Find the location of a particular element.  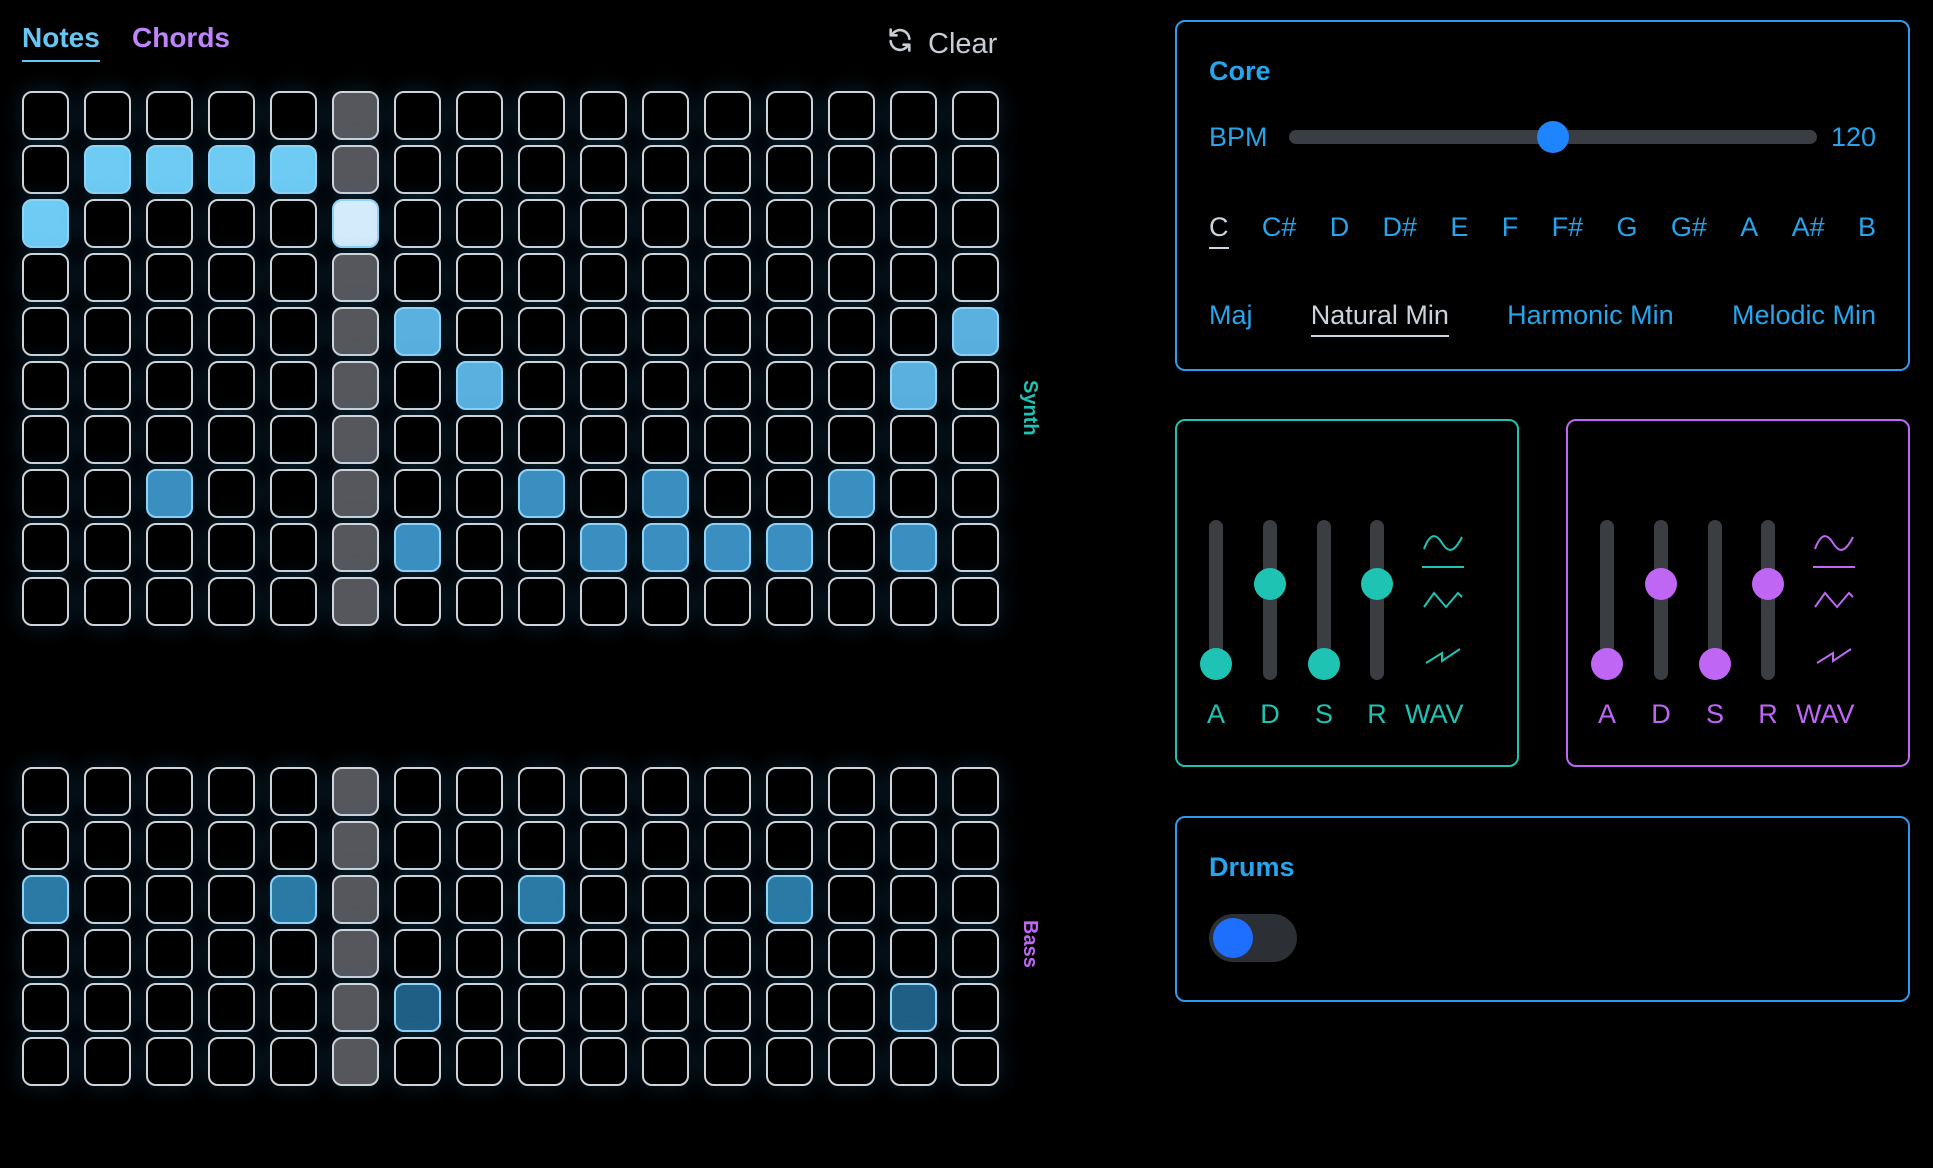

key-option: F# is located at coordinates (1568, 230).